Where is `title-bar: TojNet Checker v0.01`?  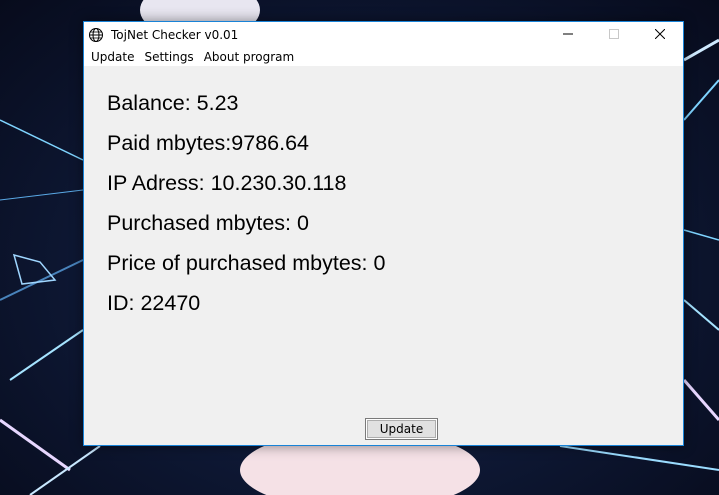 title-bar: TojNet Checker v0.01 is located at coordinates (383, 34).